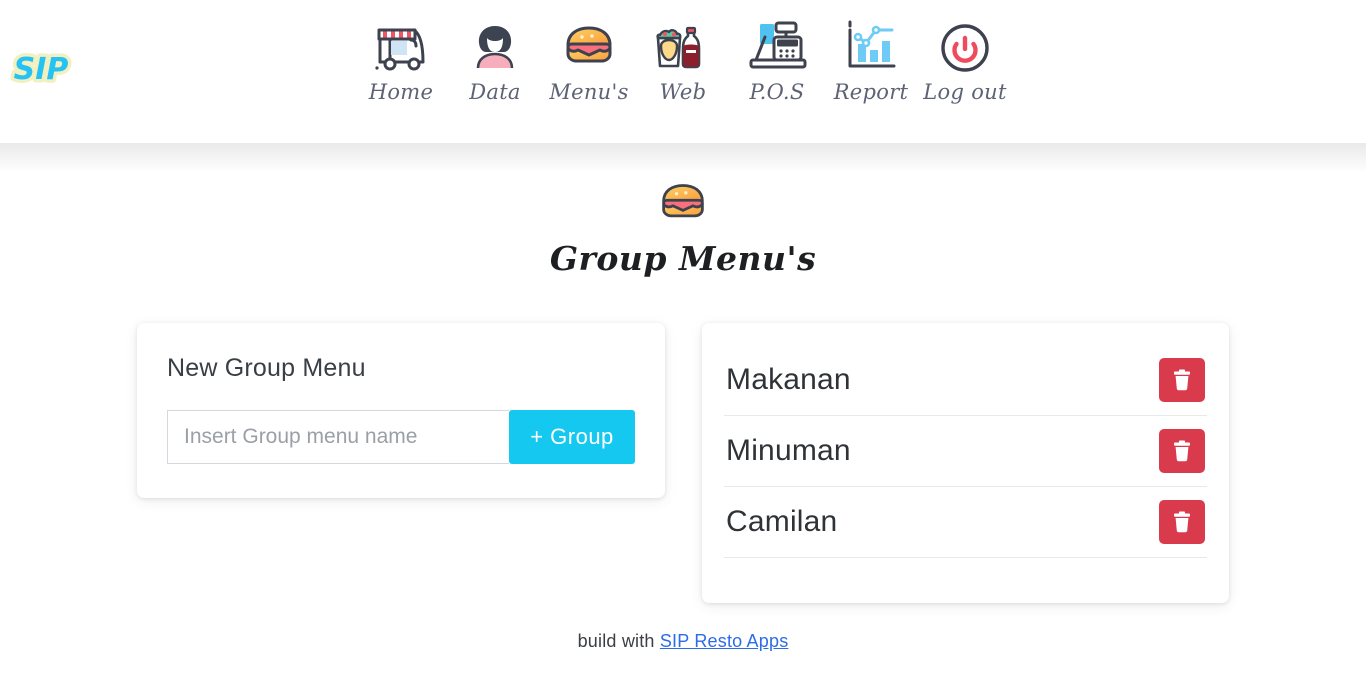 Image resolution: width=1366 pixels, height=682 pixels. Describe the element at coordinates (589, 92) in the screenshot. I see `nav-label-menus: Menu's` at that location.